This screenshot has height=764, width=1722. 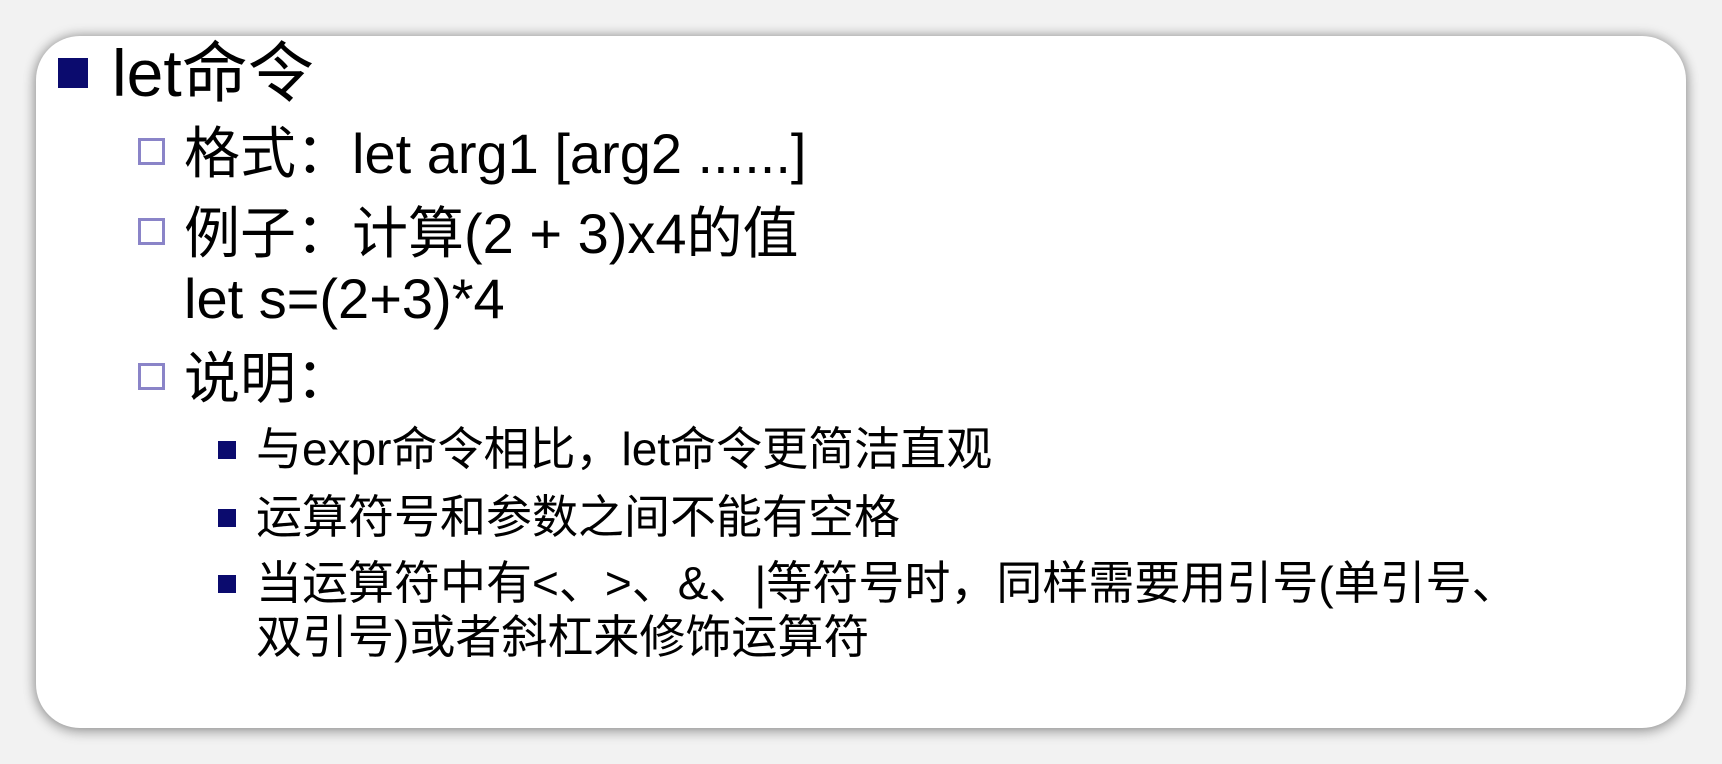 I want to click on format-line: 格式：let arg1 [arg2 ......], so click(x=495, y=153).